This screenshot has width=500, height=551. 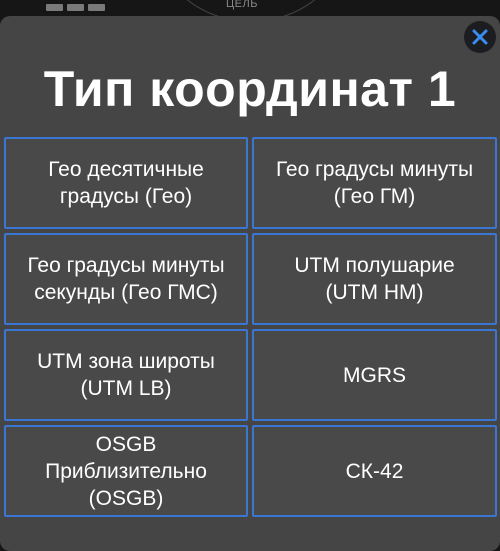 I want to click on option-geo-degrees-minutes-seconds: Гео градусы минуты секунды (Гео ГМС), so click(x=126, y=279).